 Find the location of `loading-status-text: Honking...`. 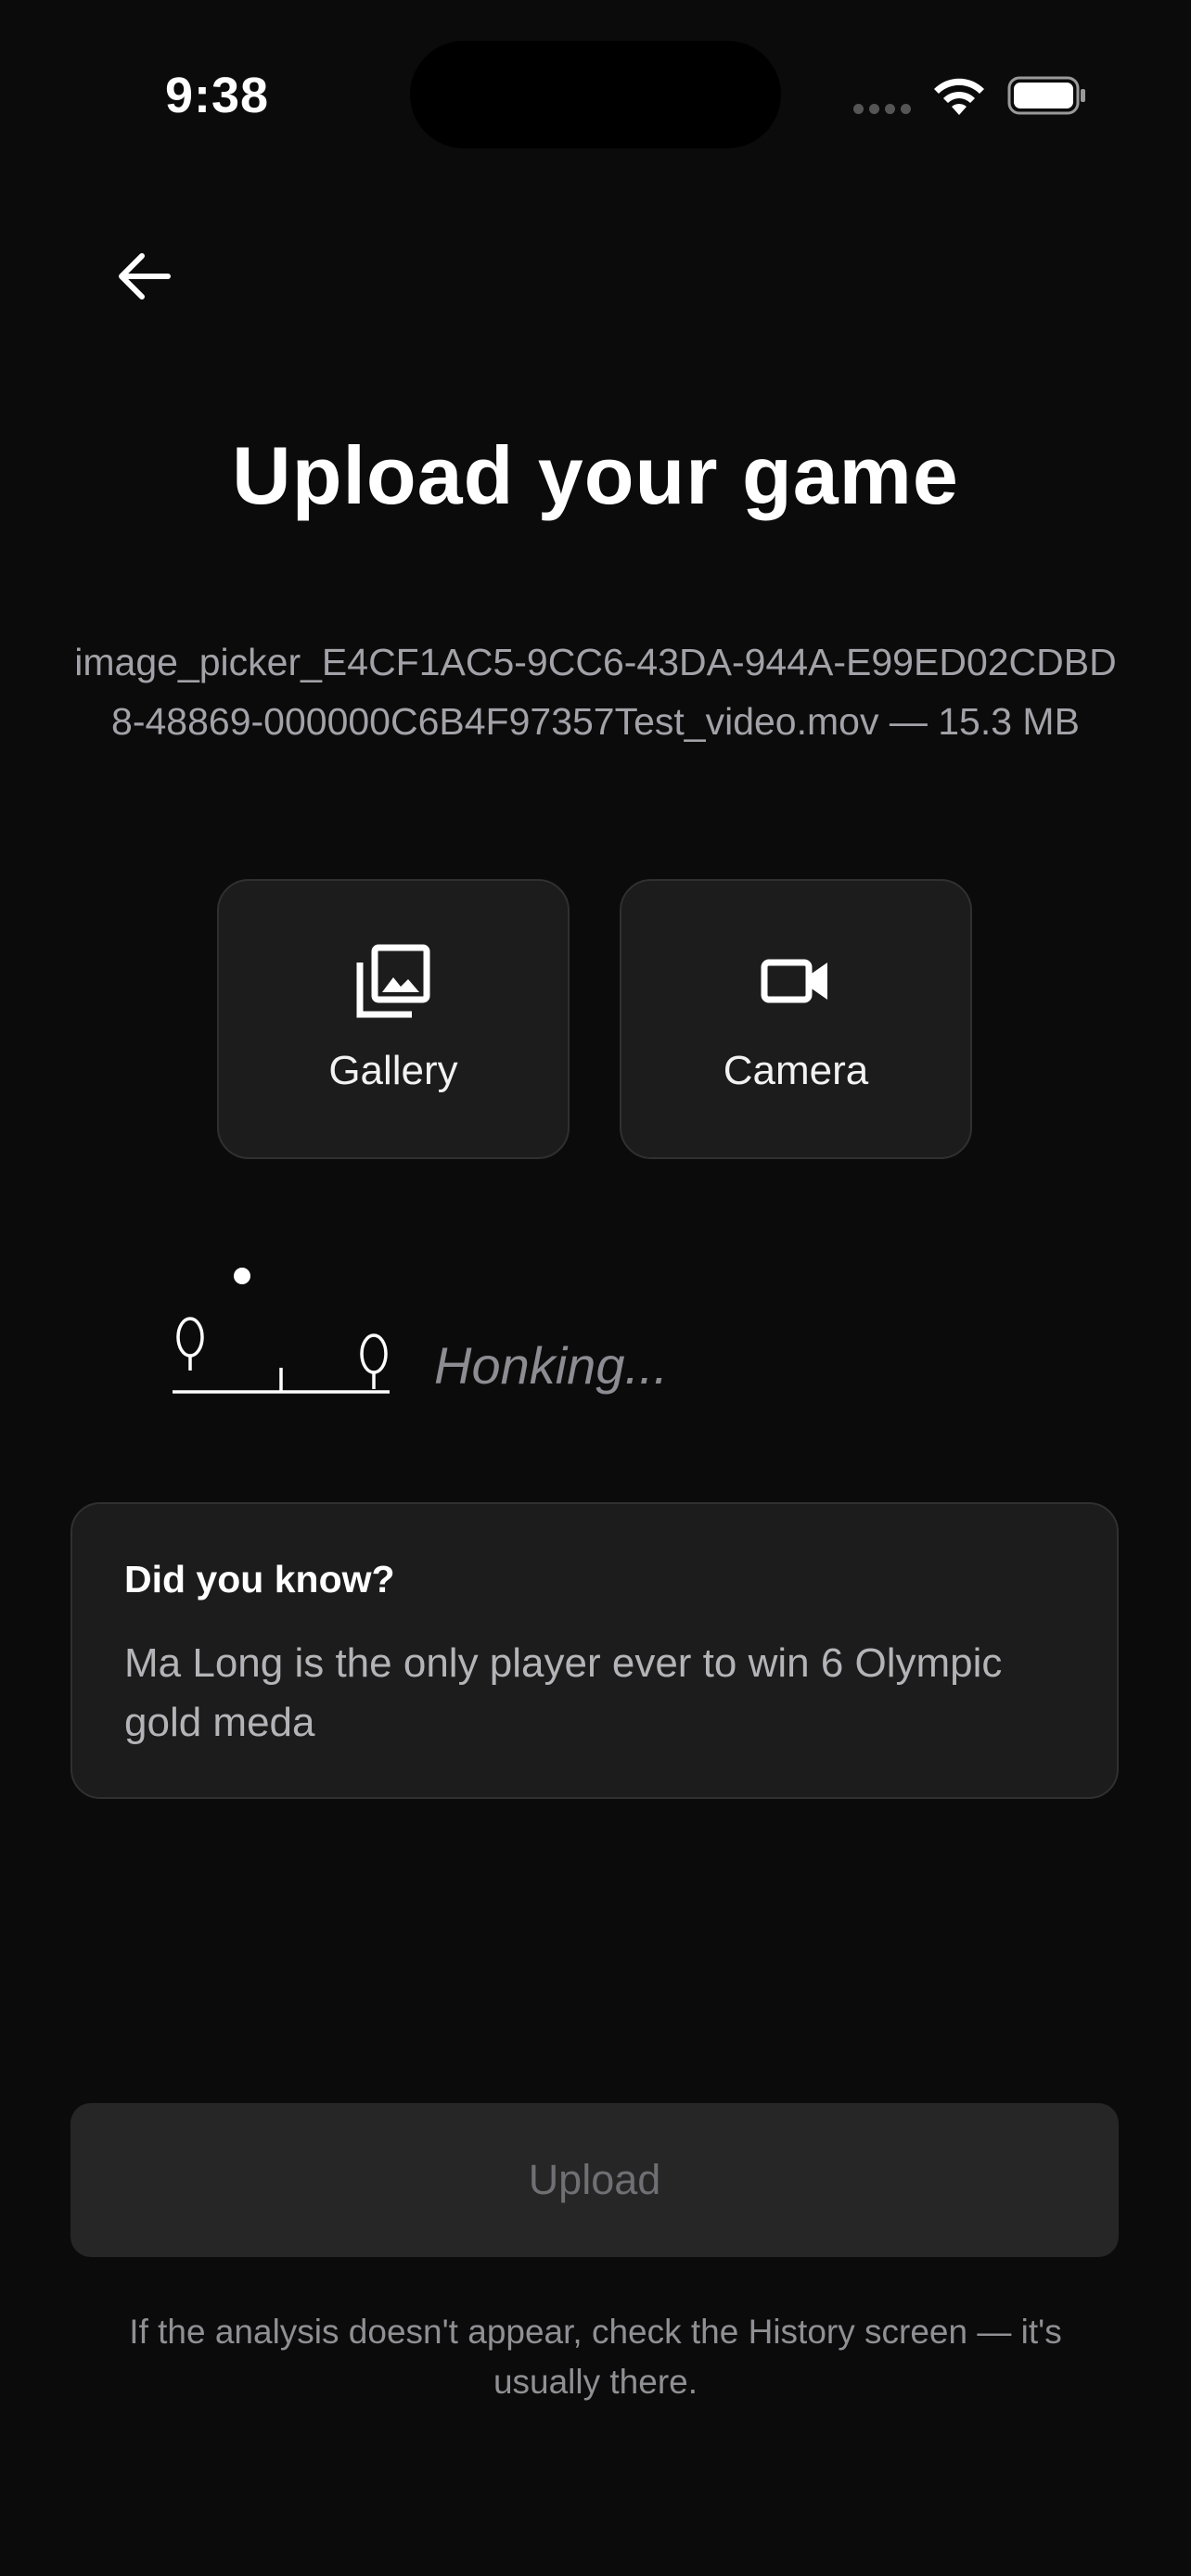

loading-status-text: Honking... is located at coordinates (551, 1365).